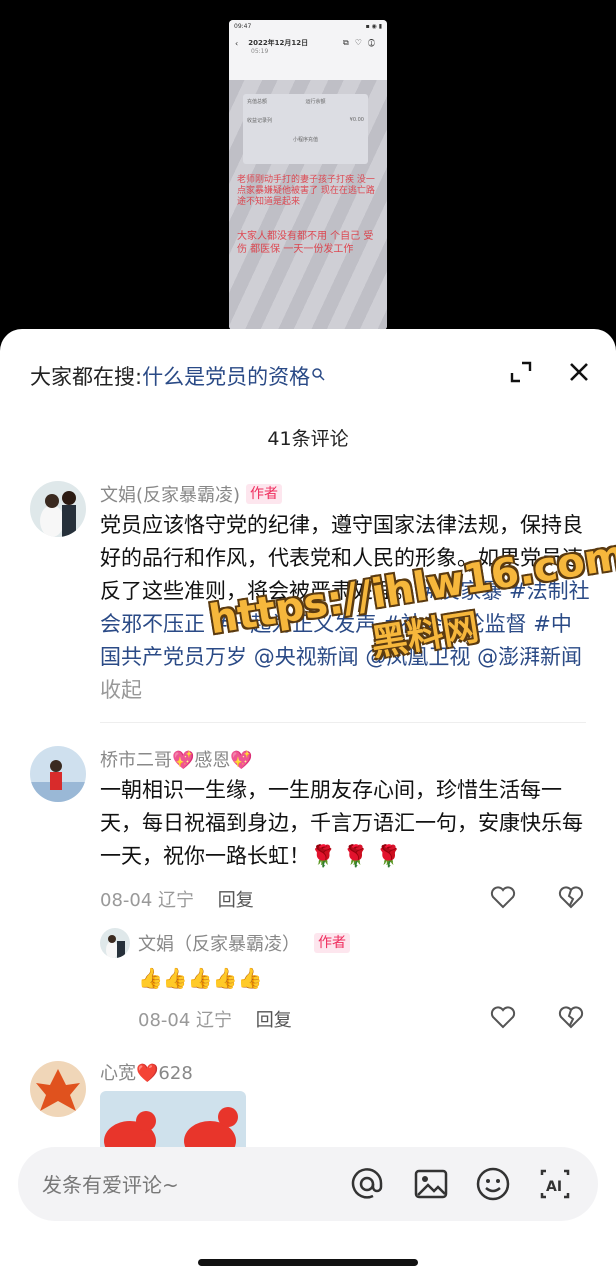 The image size is (616, 1279). I want to click on comment-username: 文娟(反家暴霸凌) 作者, so click(191, 494).